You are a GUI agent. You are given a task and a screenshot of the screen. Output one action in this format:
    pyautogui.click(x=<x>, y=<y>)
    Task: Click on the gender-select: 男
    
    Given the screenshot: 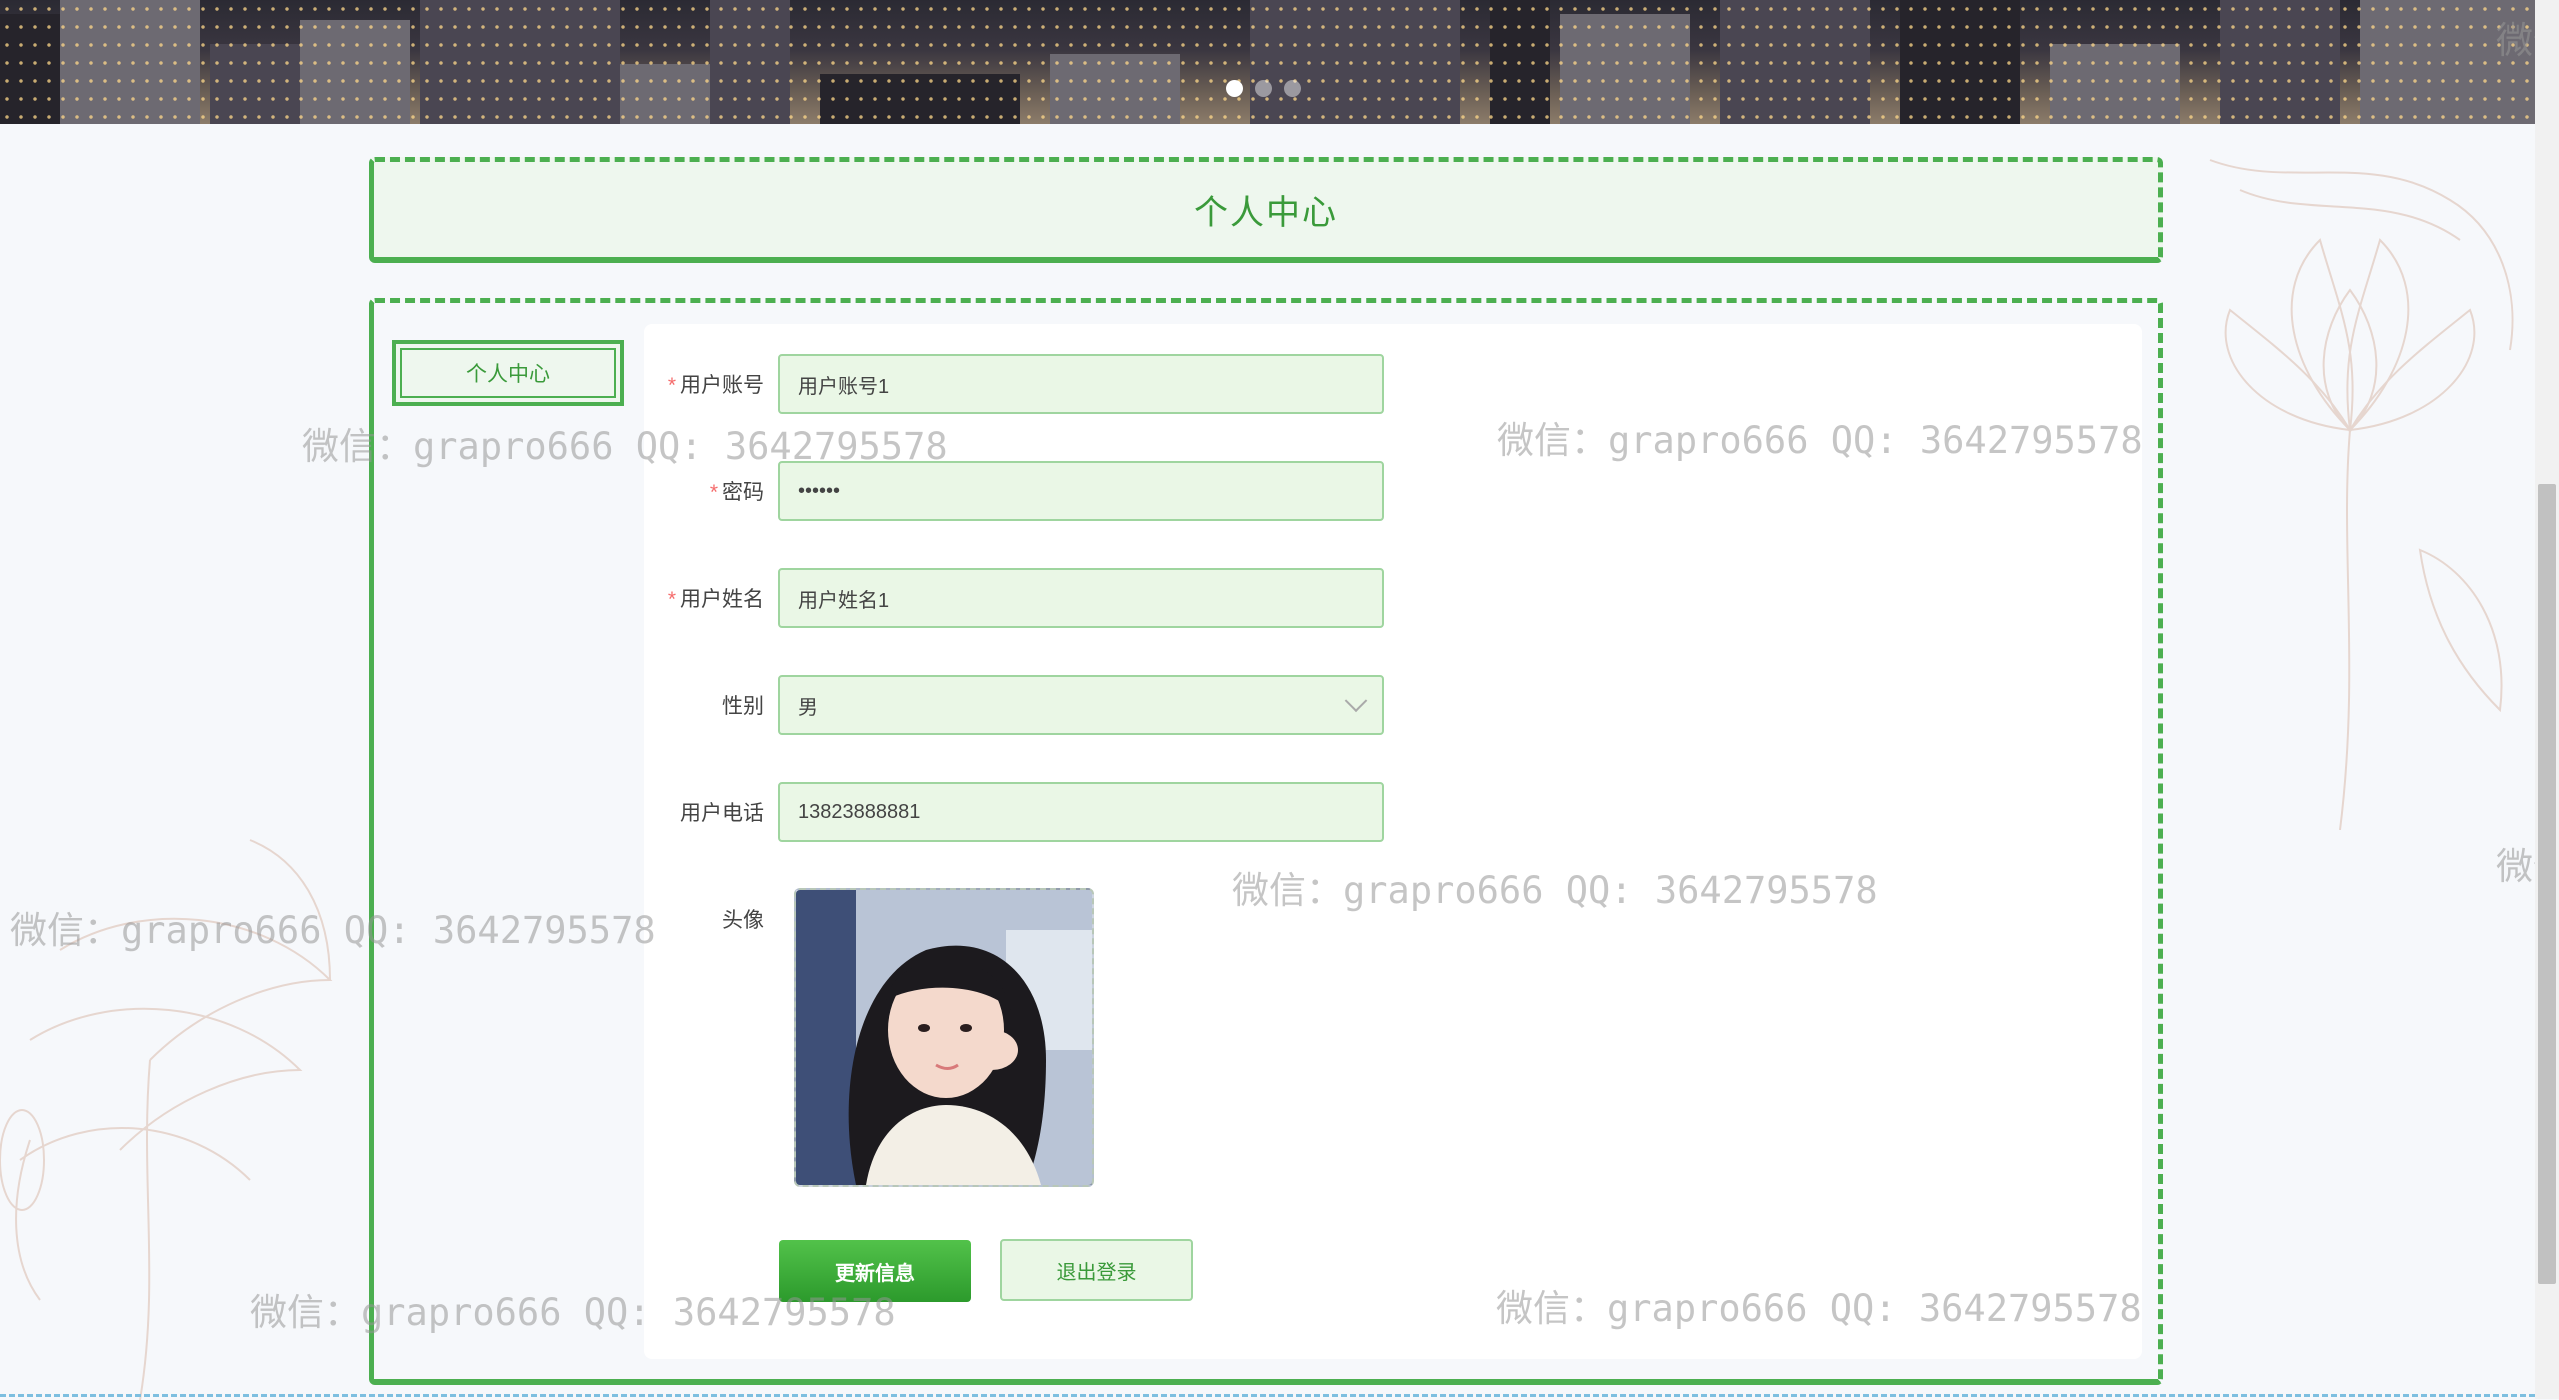 What is the action you would take?
    pyautogui.click(x=1081, y=705)
    